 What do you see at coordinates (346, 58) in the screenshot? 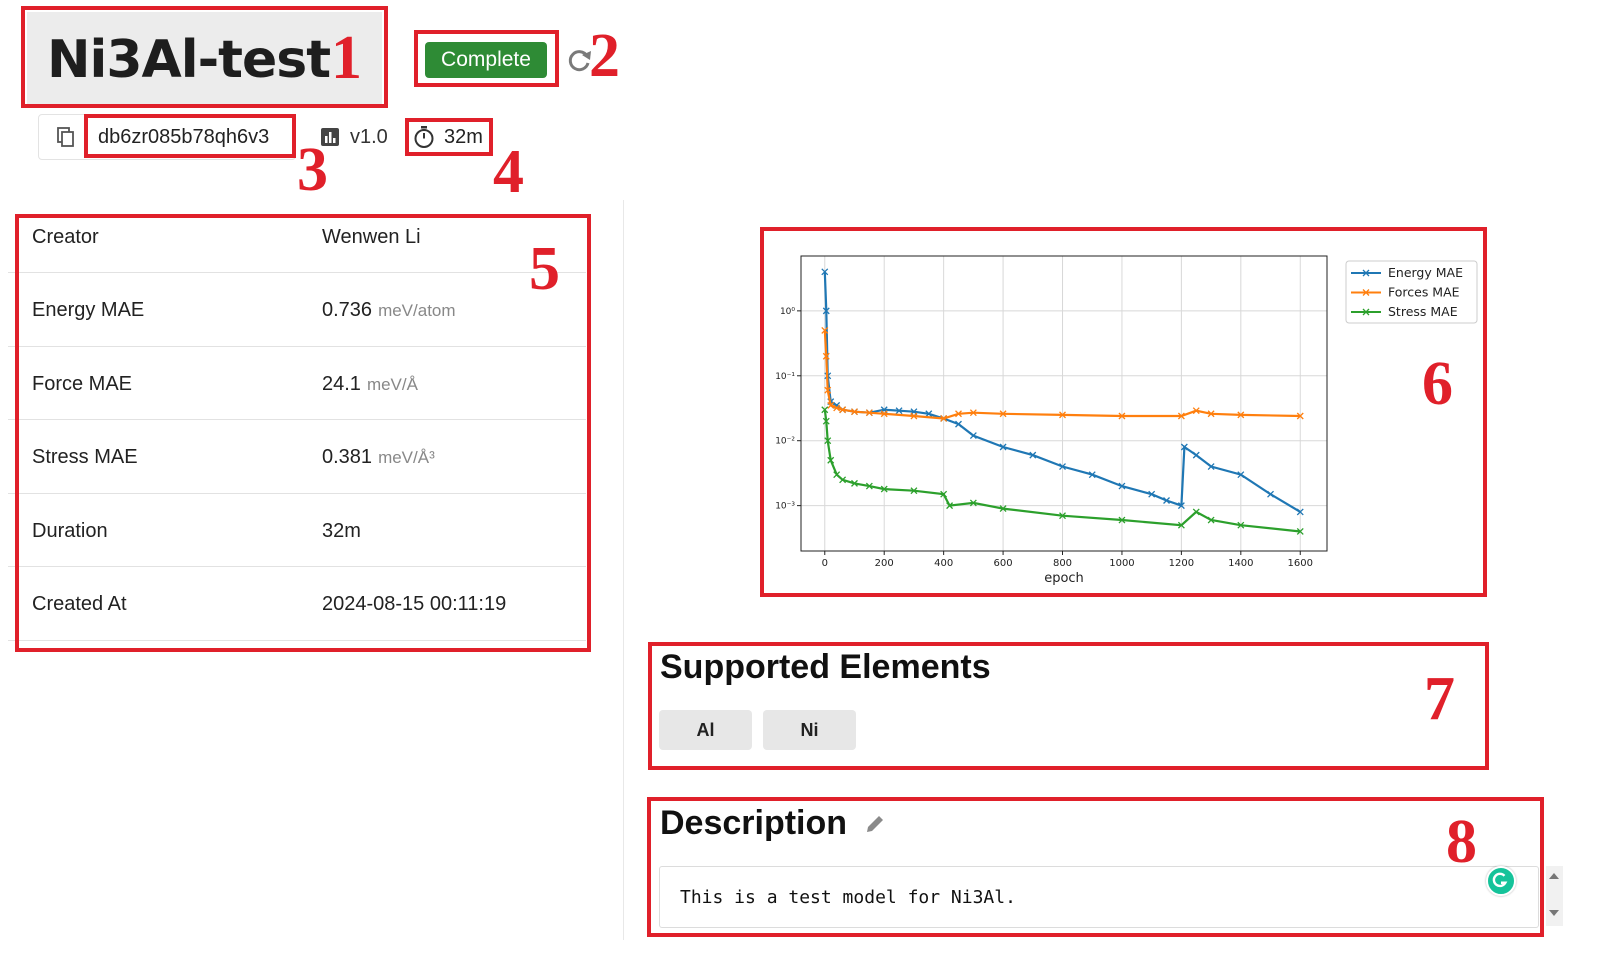
I see `annotation-marker-1: 1` at bounding box center [346, 58].